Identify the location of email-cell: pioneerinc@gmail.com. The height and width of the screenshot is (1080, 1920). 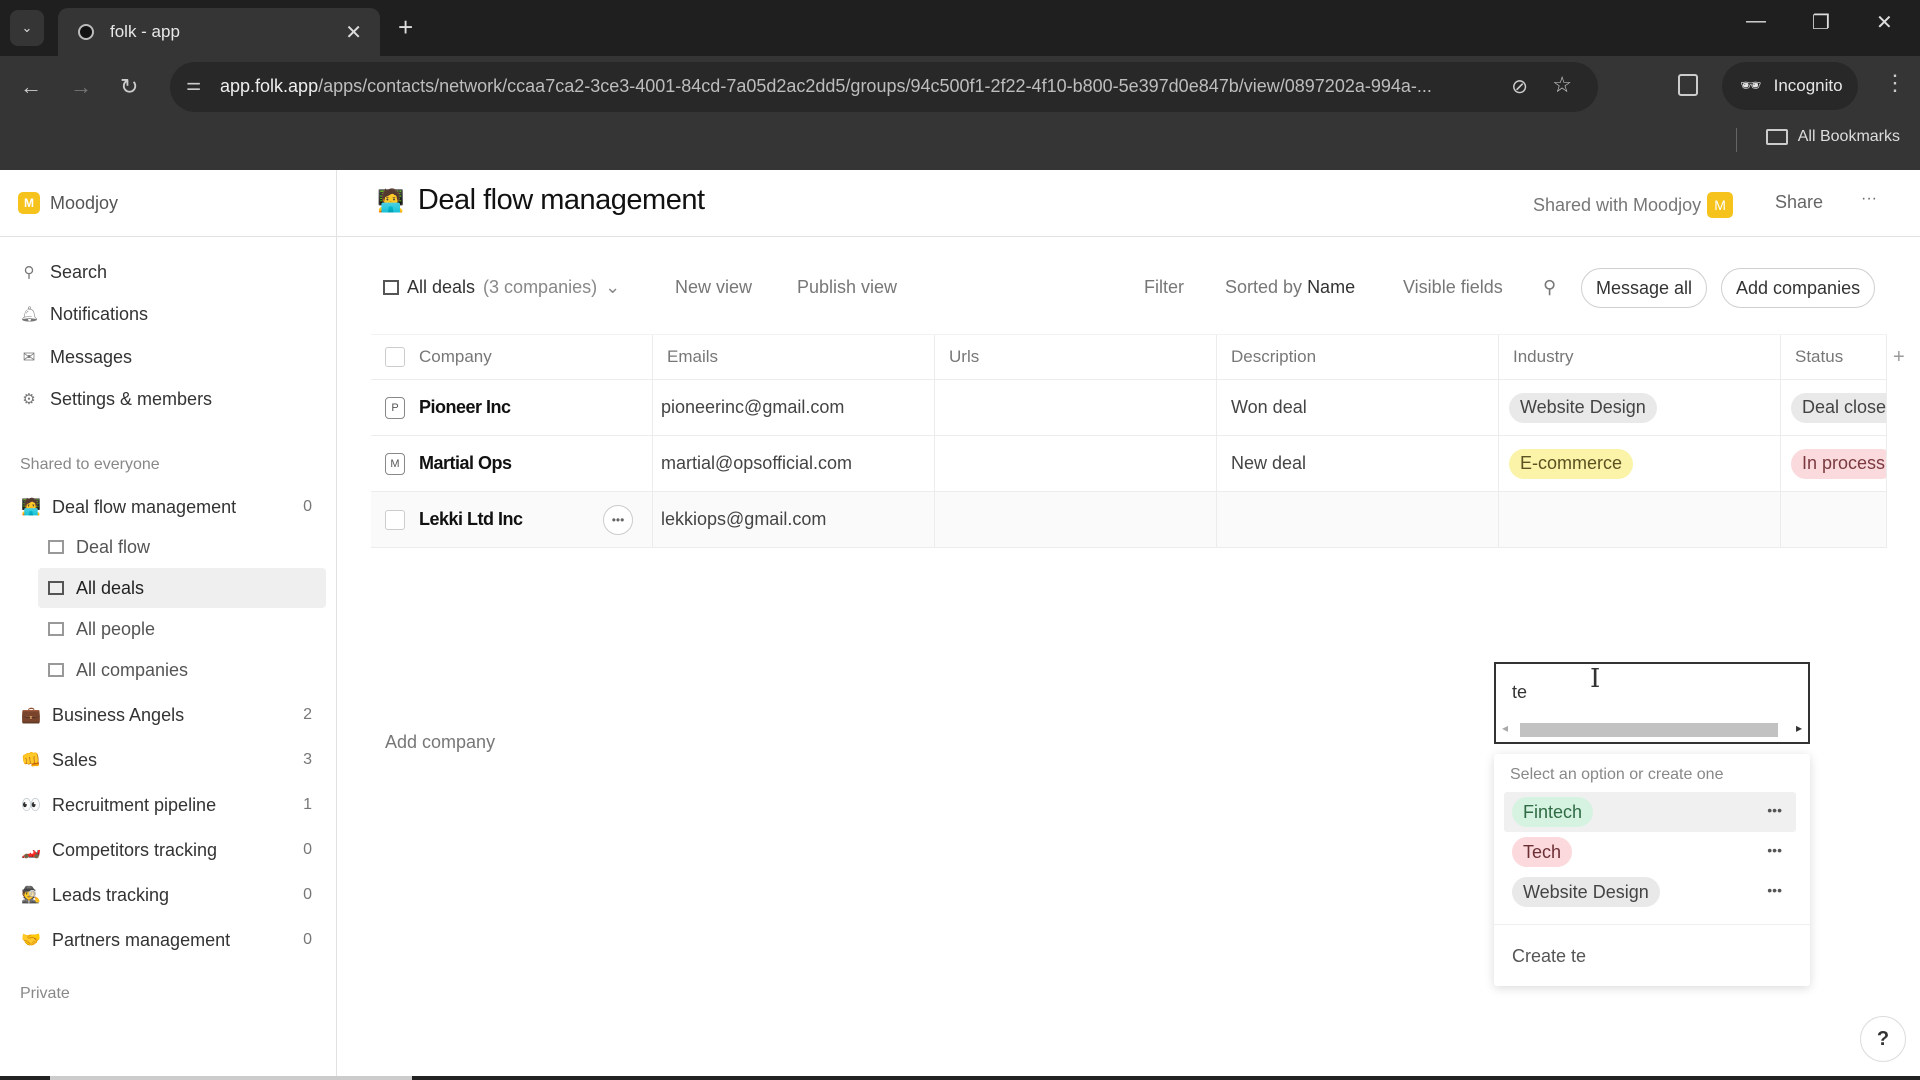
(794, 407).